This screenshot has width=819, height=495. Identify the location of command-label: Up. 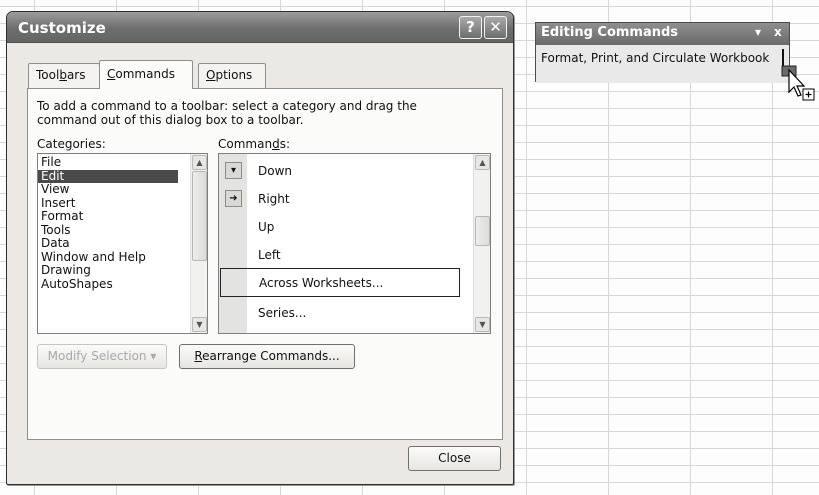
(266, 227).